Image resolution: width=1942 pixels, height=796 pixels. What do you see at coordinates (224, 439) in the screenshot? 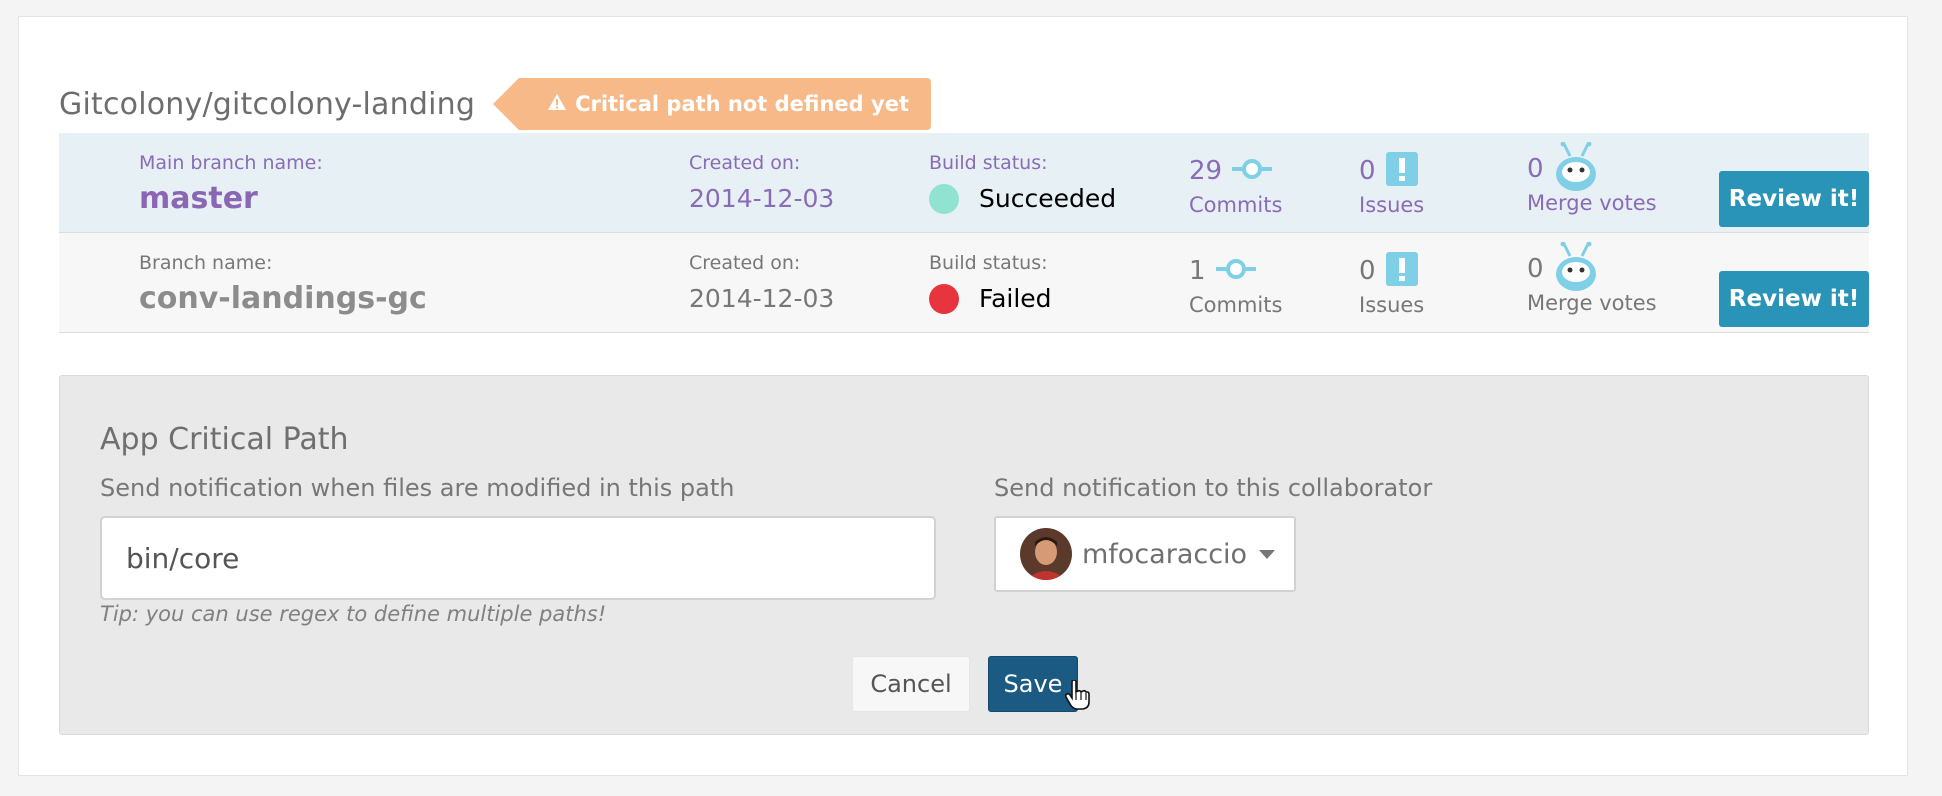
I see `panel-title: App Critical Path` at bounding box center [224, 439].